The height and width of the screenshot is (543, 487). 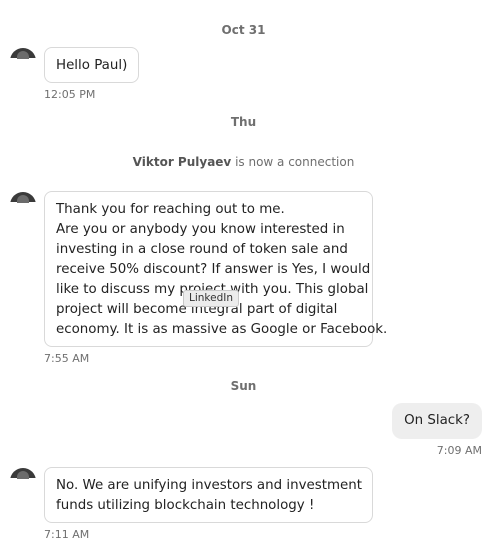 What do you see at coordinates (67, 358) in the screenshot?
I see `message-2-timestamp: 7:55 AM` at bounding box center [67, 358].